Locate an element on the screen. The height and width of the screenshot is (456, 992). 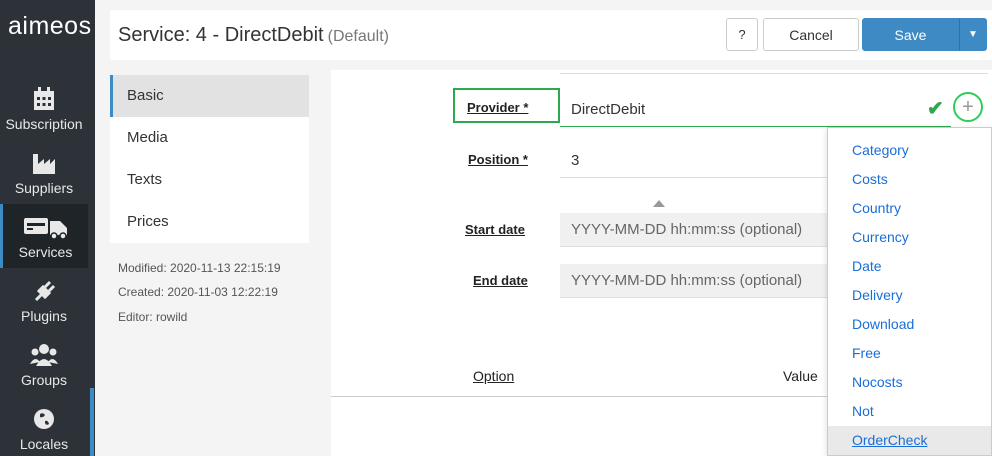
cancel-button: Cancel is located at coordinates (811, 34).